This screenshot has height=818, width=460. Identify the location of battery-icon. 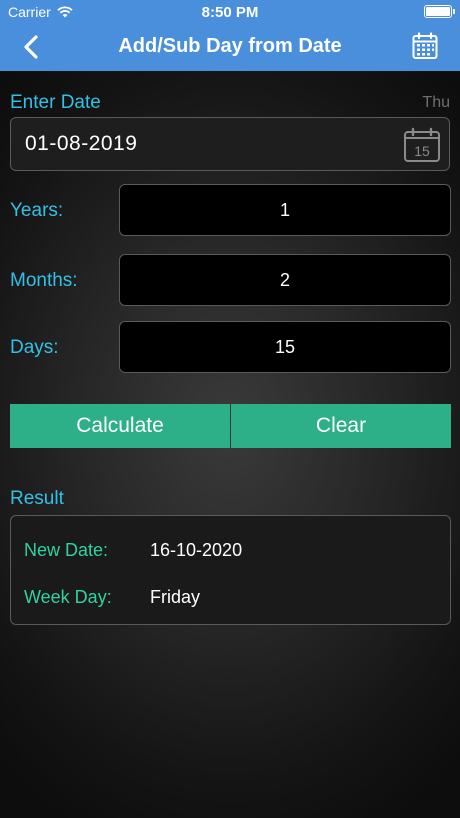
(439, 11).